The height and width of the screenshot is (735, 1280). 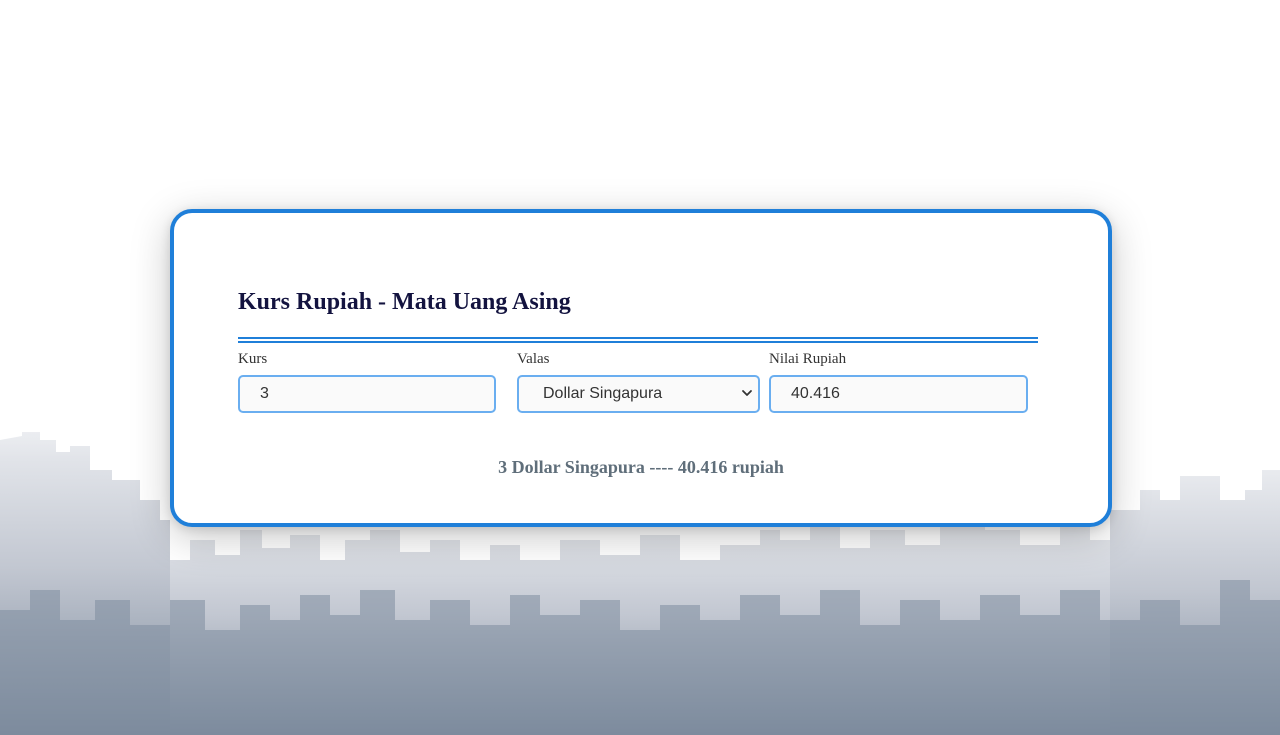 What do you see at coordinates (533, 359) in the screenshot?
I see `valas-label: Valas` at bounding box center [533, 359].